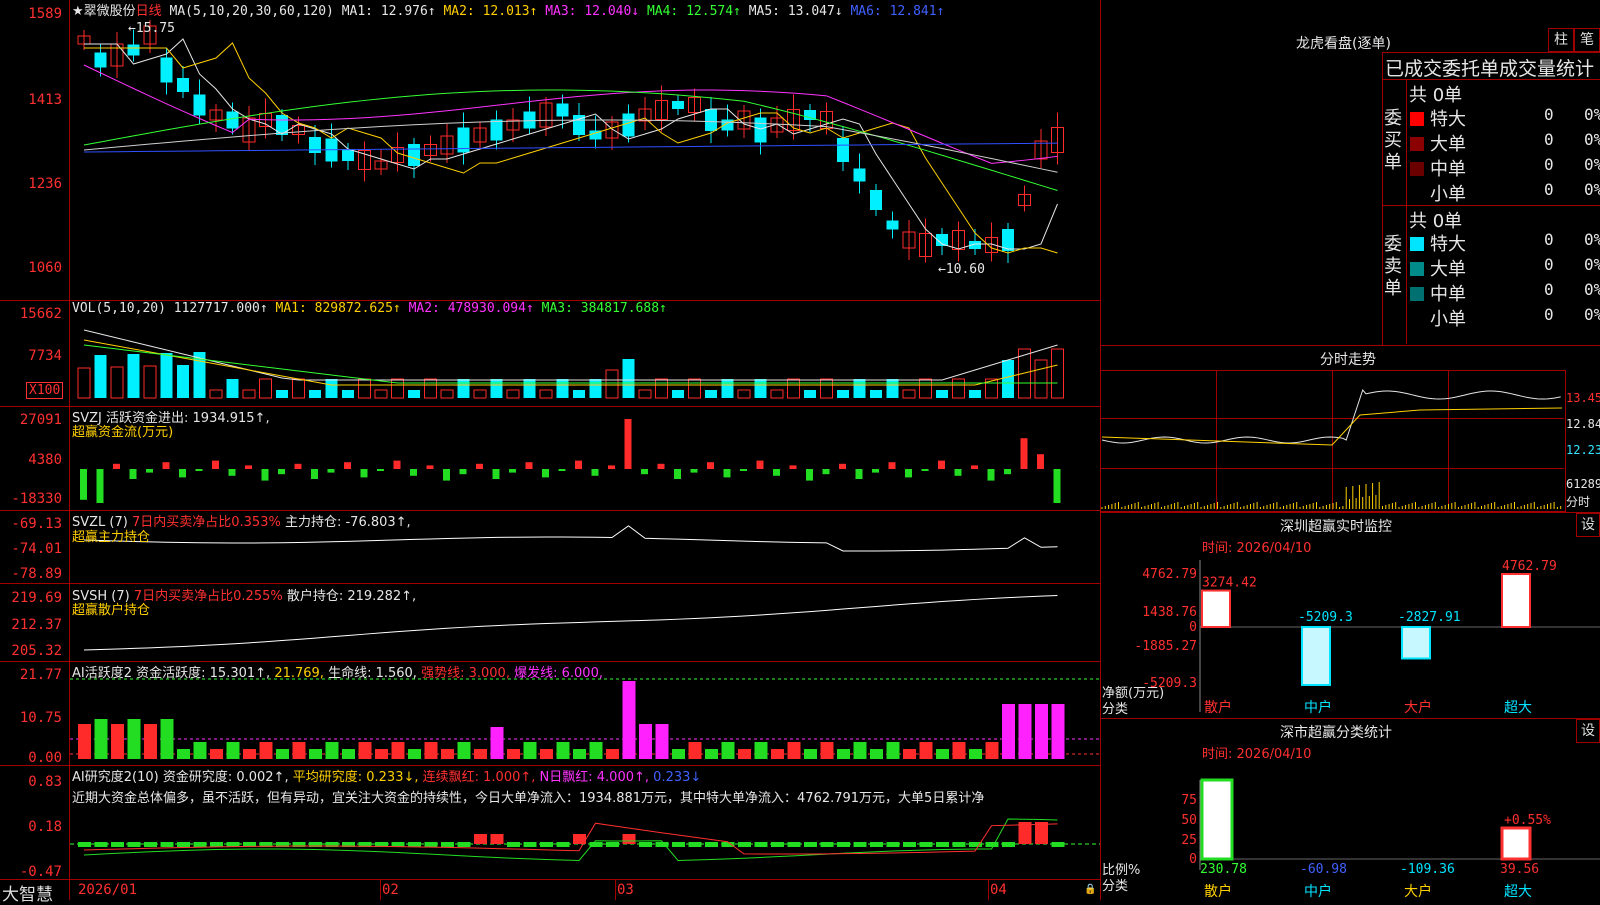 This screenshot has height=905, width=1600. Describe the element at coordinates (1516, 600) in the screenshot. I see `monitor-bar` at that location.